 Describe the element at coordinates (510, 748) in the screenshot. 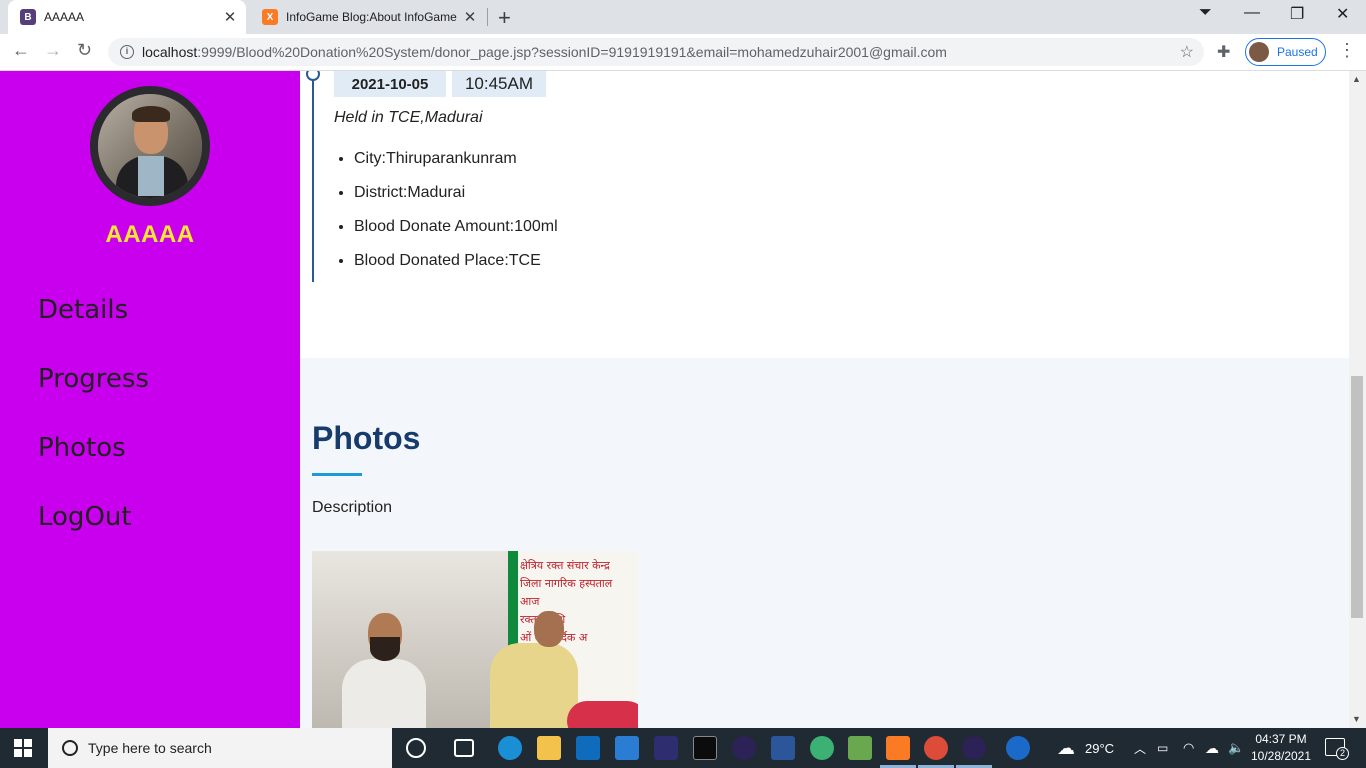

I see `edge-icon` at that location.